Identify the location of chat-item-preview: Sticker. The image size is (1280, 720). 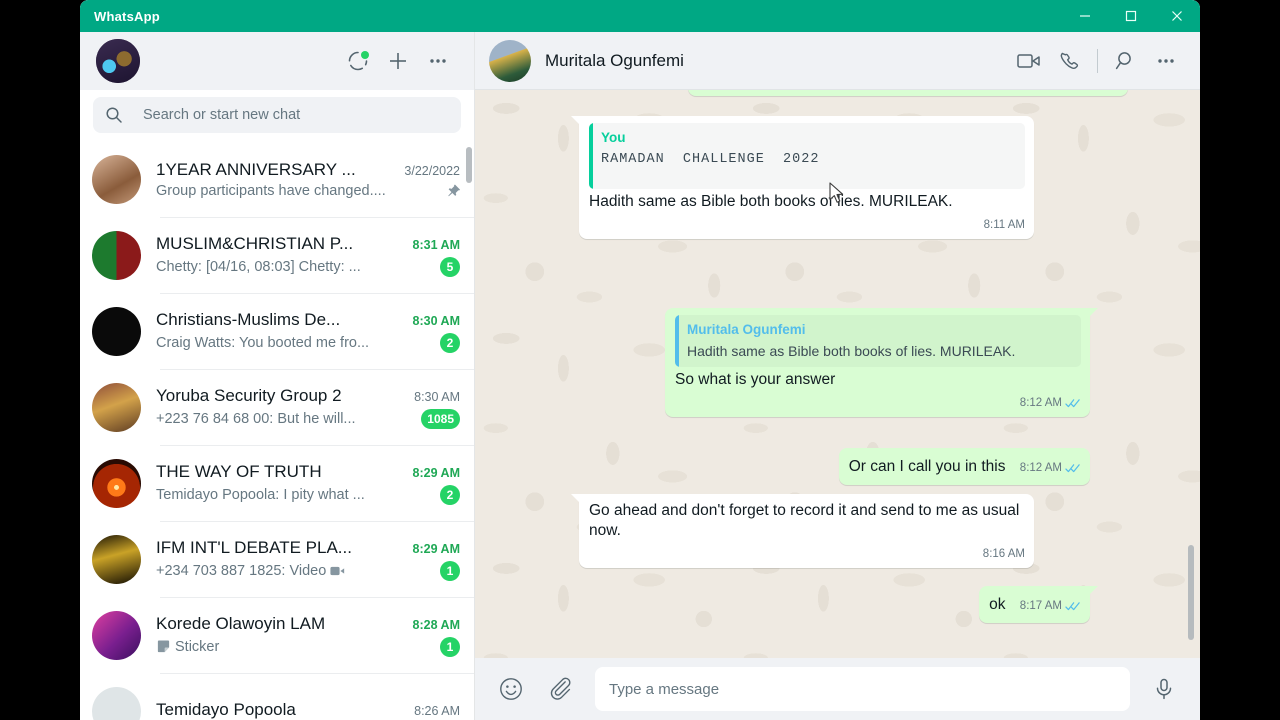
(197, 646).